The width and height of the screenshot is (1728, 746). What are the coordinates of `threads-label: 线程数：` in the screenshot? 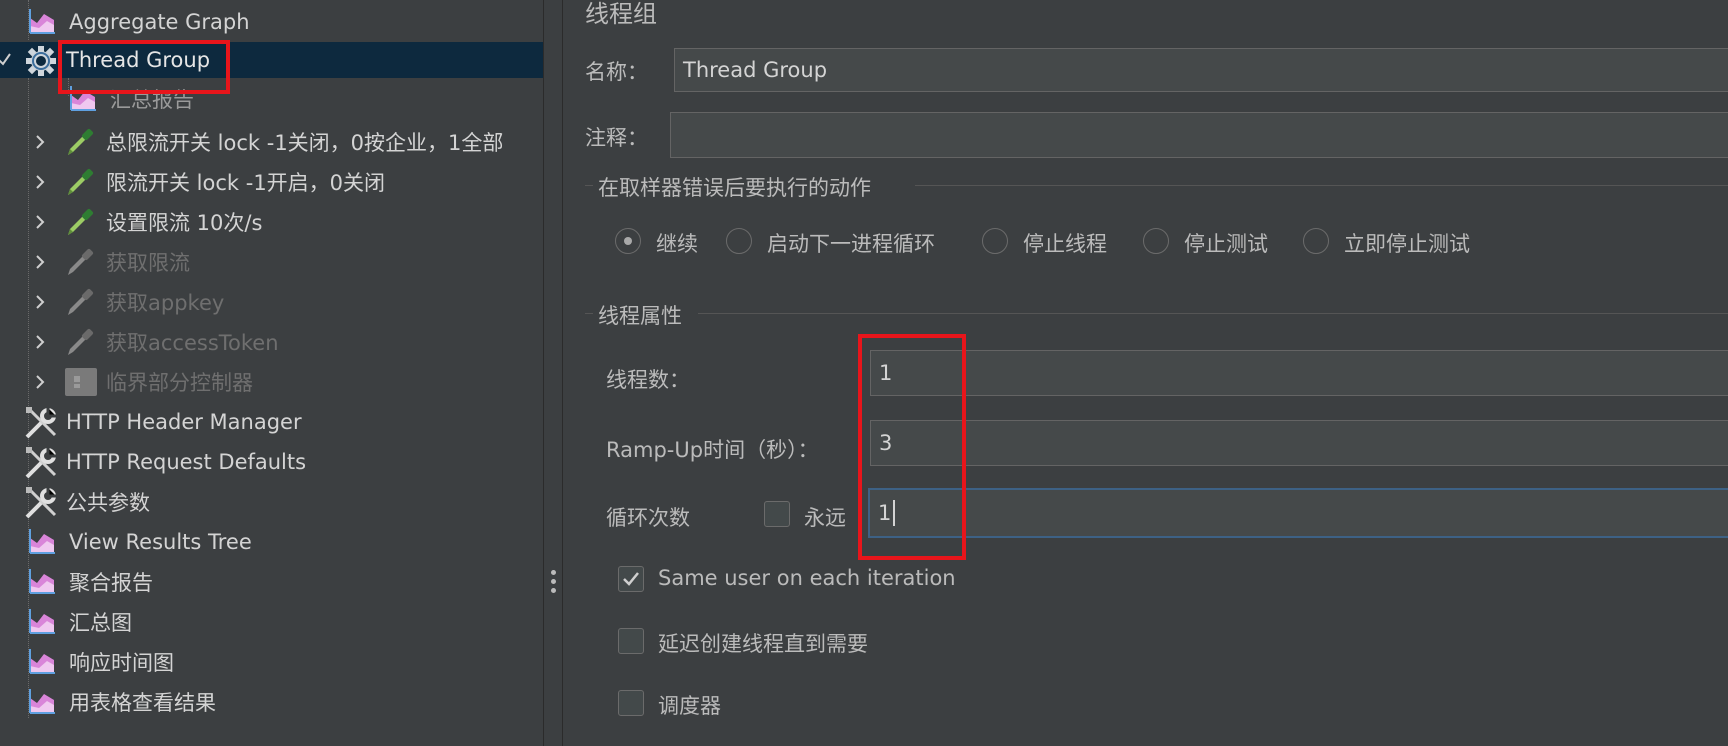 It's located at (648, 380).